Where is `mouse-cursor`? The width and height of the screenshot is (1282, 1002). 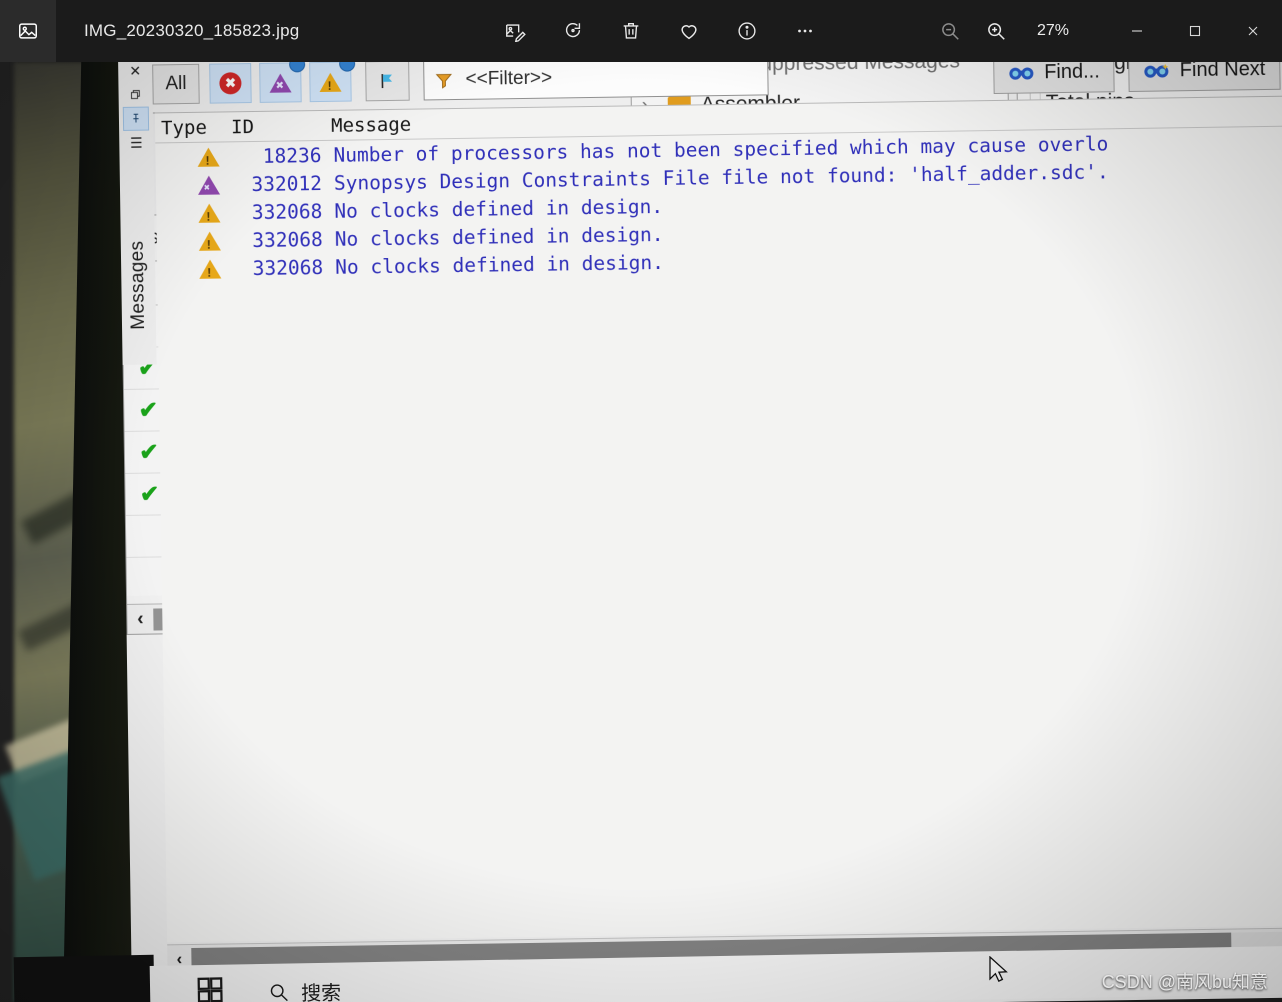 mouse-cursor is located at coordinates (999, 970).